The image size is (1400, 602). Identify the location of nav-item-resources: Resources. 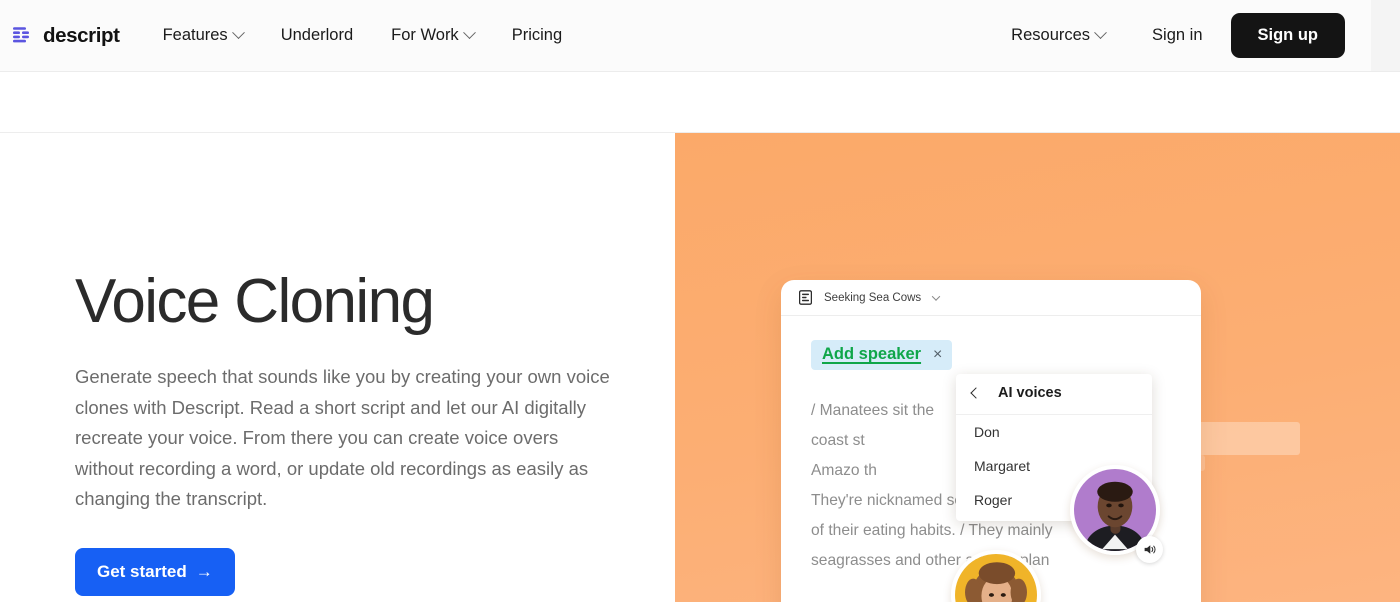
(1058, 35).